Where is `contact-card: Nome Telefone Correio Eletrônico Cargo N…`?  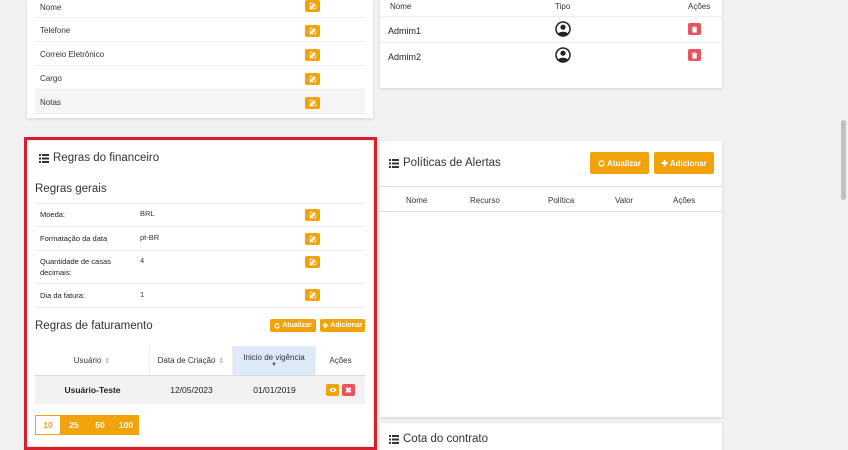 contact-card: Nome Telefone Correio Eletrônico Cargo N… is located at coordinates (200, 59).